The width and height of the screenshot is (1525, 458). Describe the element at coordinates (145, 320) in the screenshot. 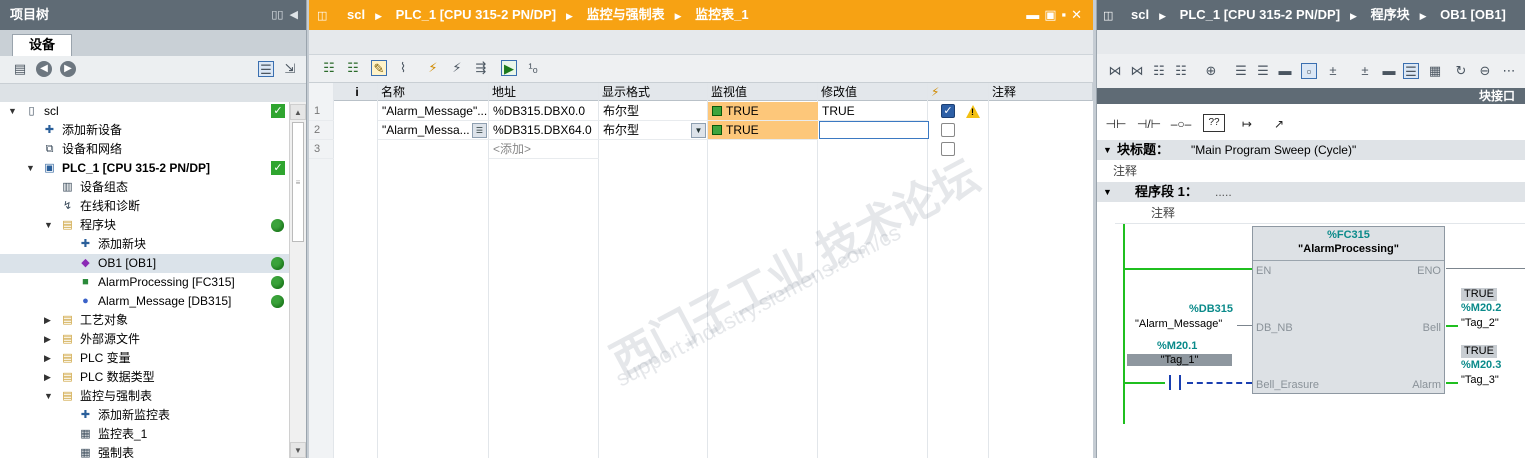

I see `tree-item: ▶ ▤ 工艺对象` at that location.